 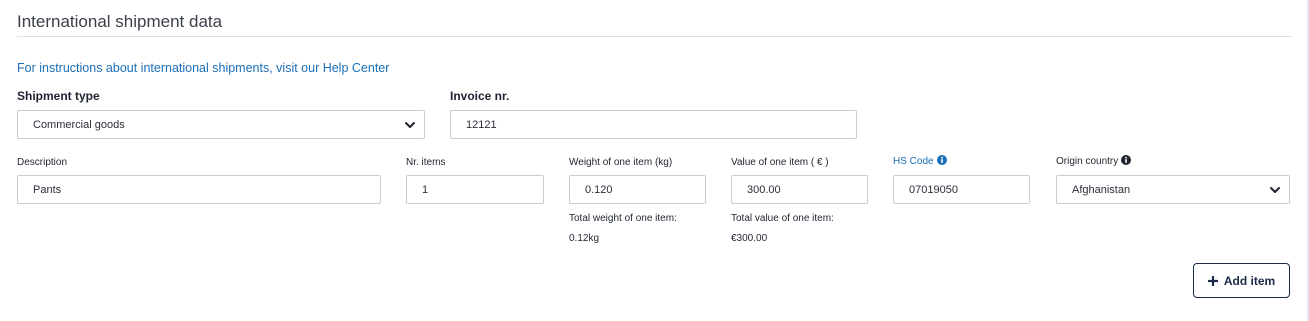 I want to click on description-label: Description, so click(x=42, y=162).